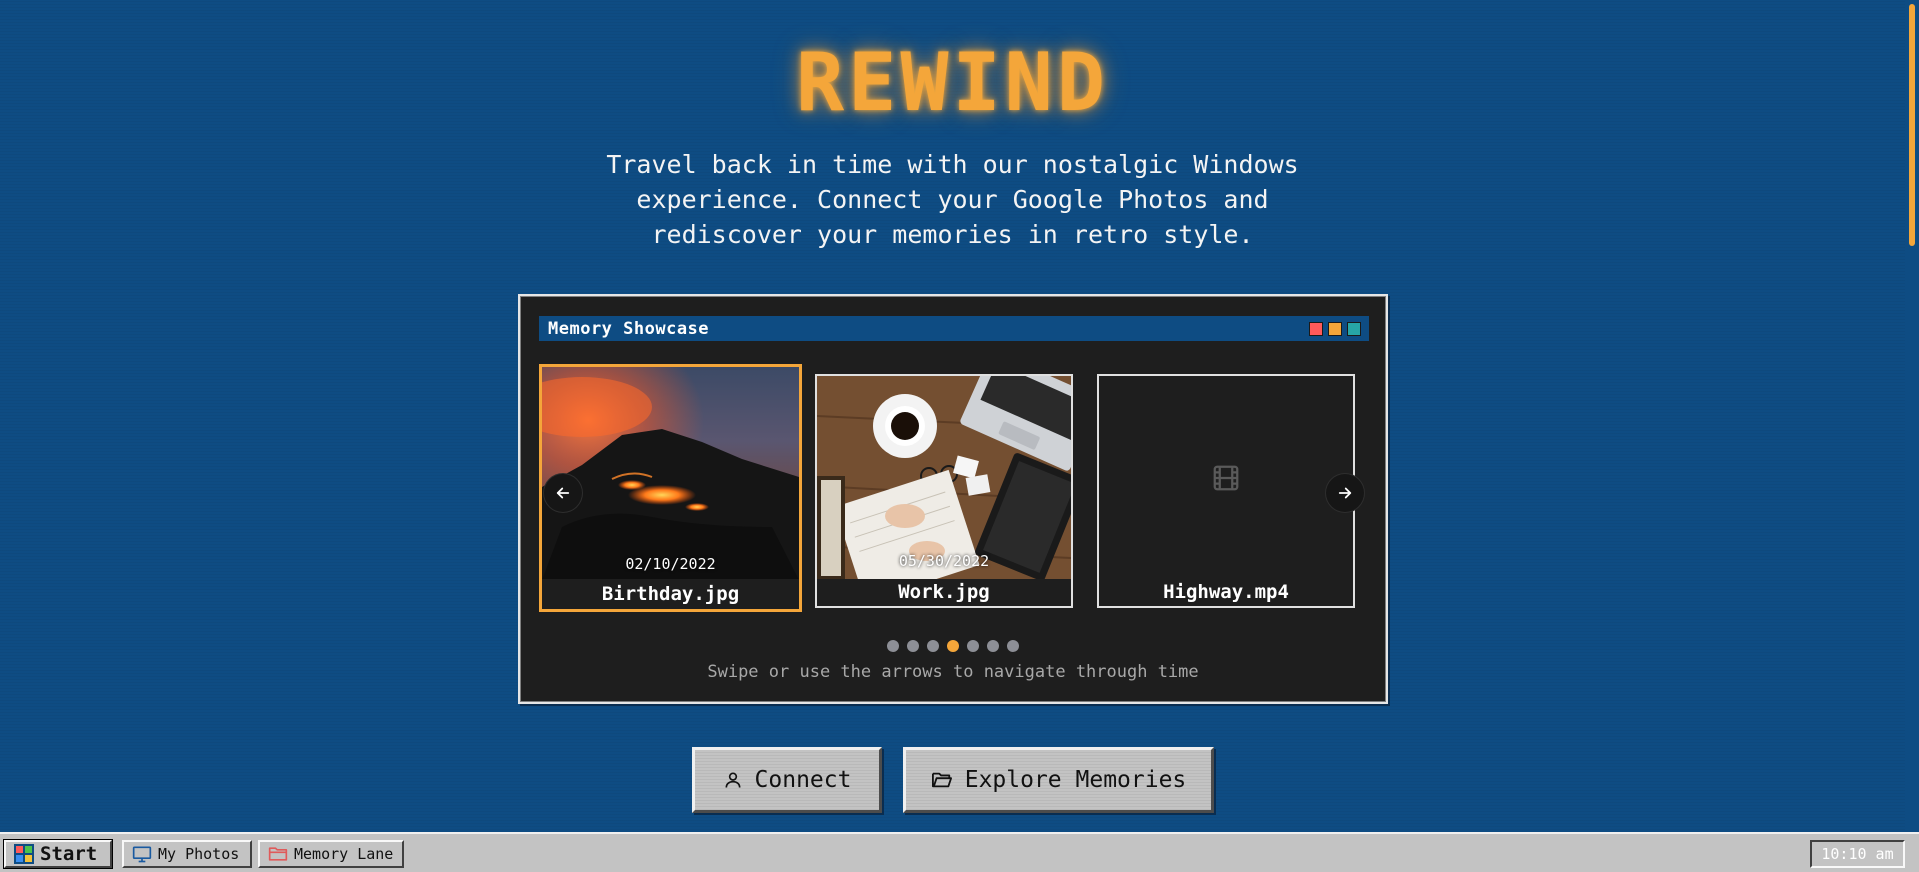 The image size is (1919, 872). I want to click on connect-button: Connect, so click(787, 780).